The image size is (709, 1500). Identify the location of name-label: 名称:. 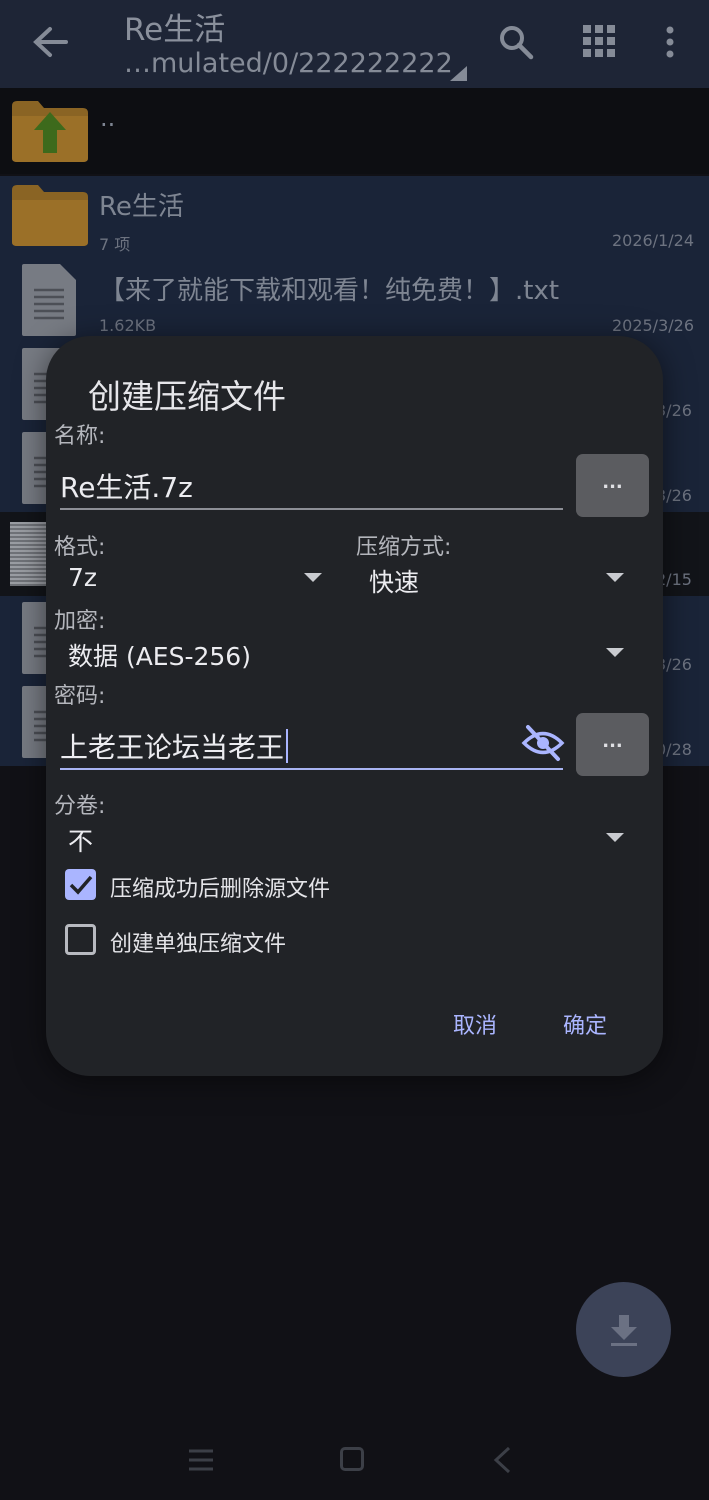
(80, 436).